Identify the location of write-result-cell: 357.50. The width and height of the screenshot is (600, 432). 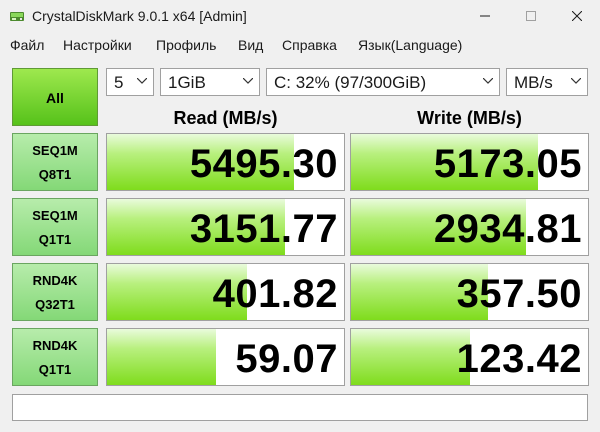
(469, 292).